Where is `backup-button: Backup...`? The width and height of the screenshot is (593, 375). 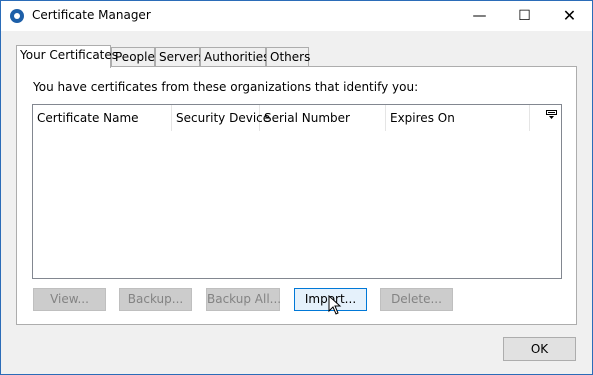 backup-button: Backup... is located at coordinates (155, 299).